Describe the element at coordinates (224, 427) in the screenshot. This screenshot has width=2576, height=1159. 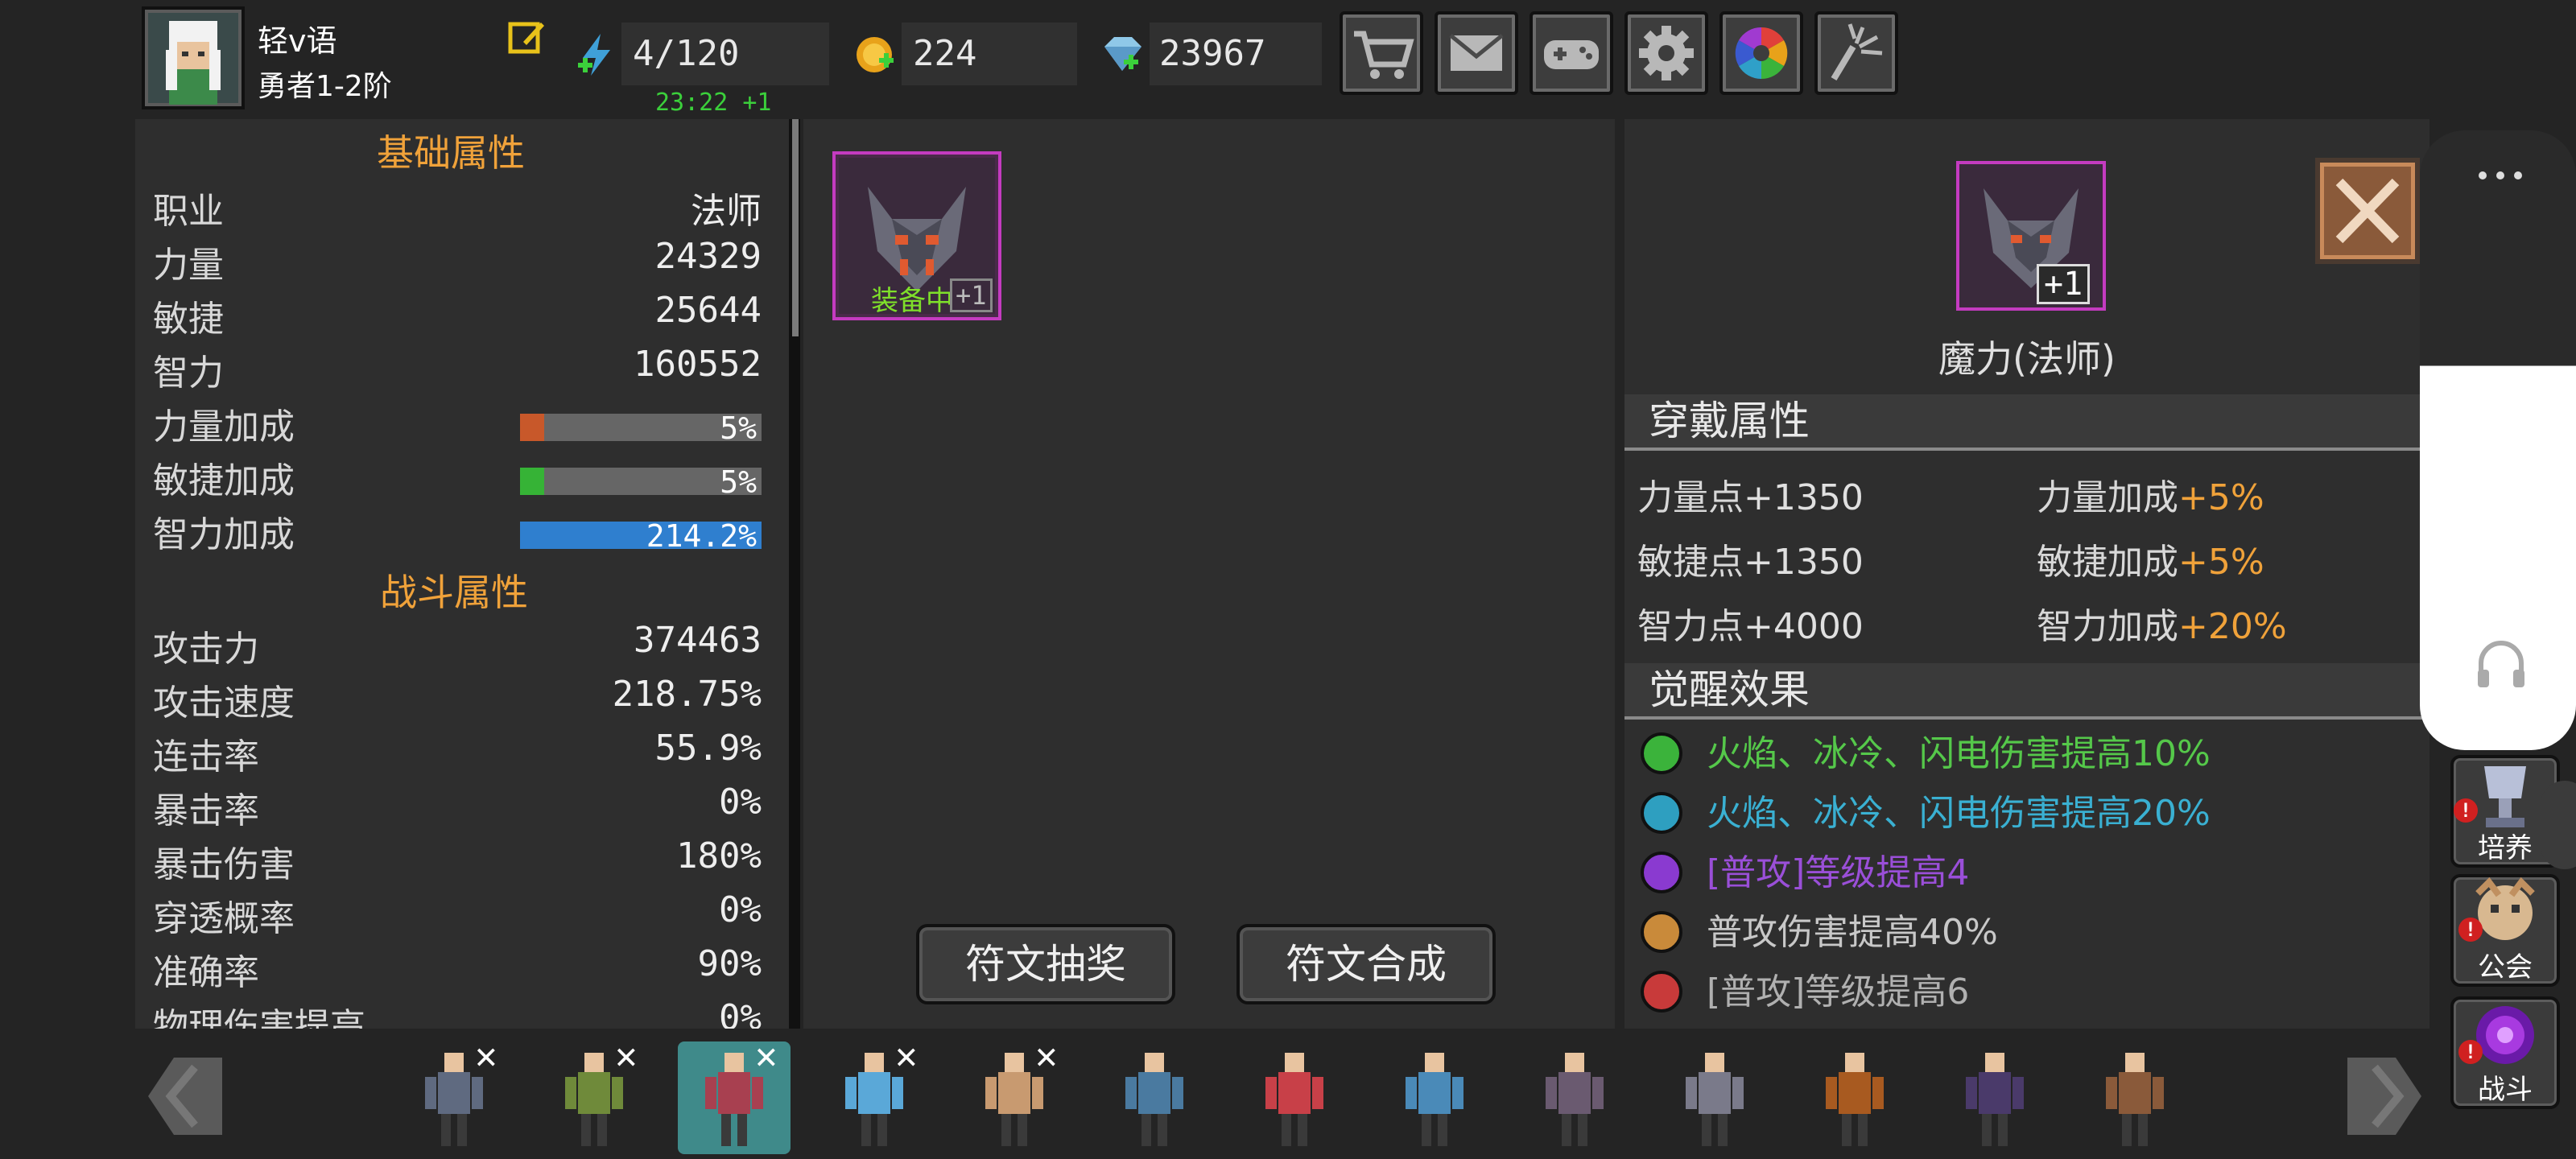
I see `bonus-label: 力量加成` at that location.